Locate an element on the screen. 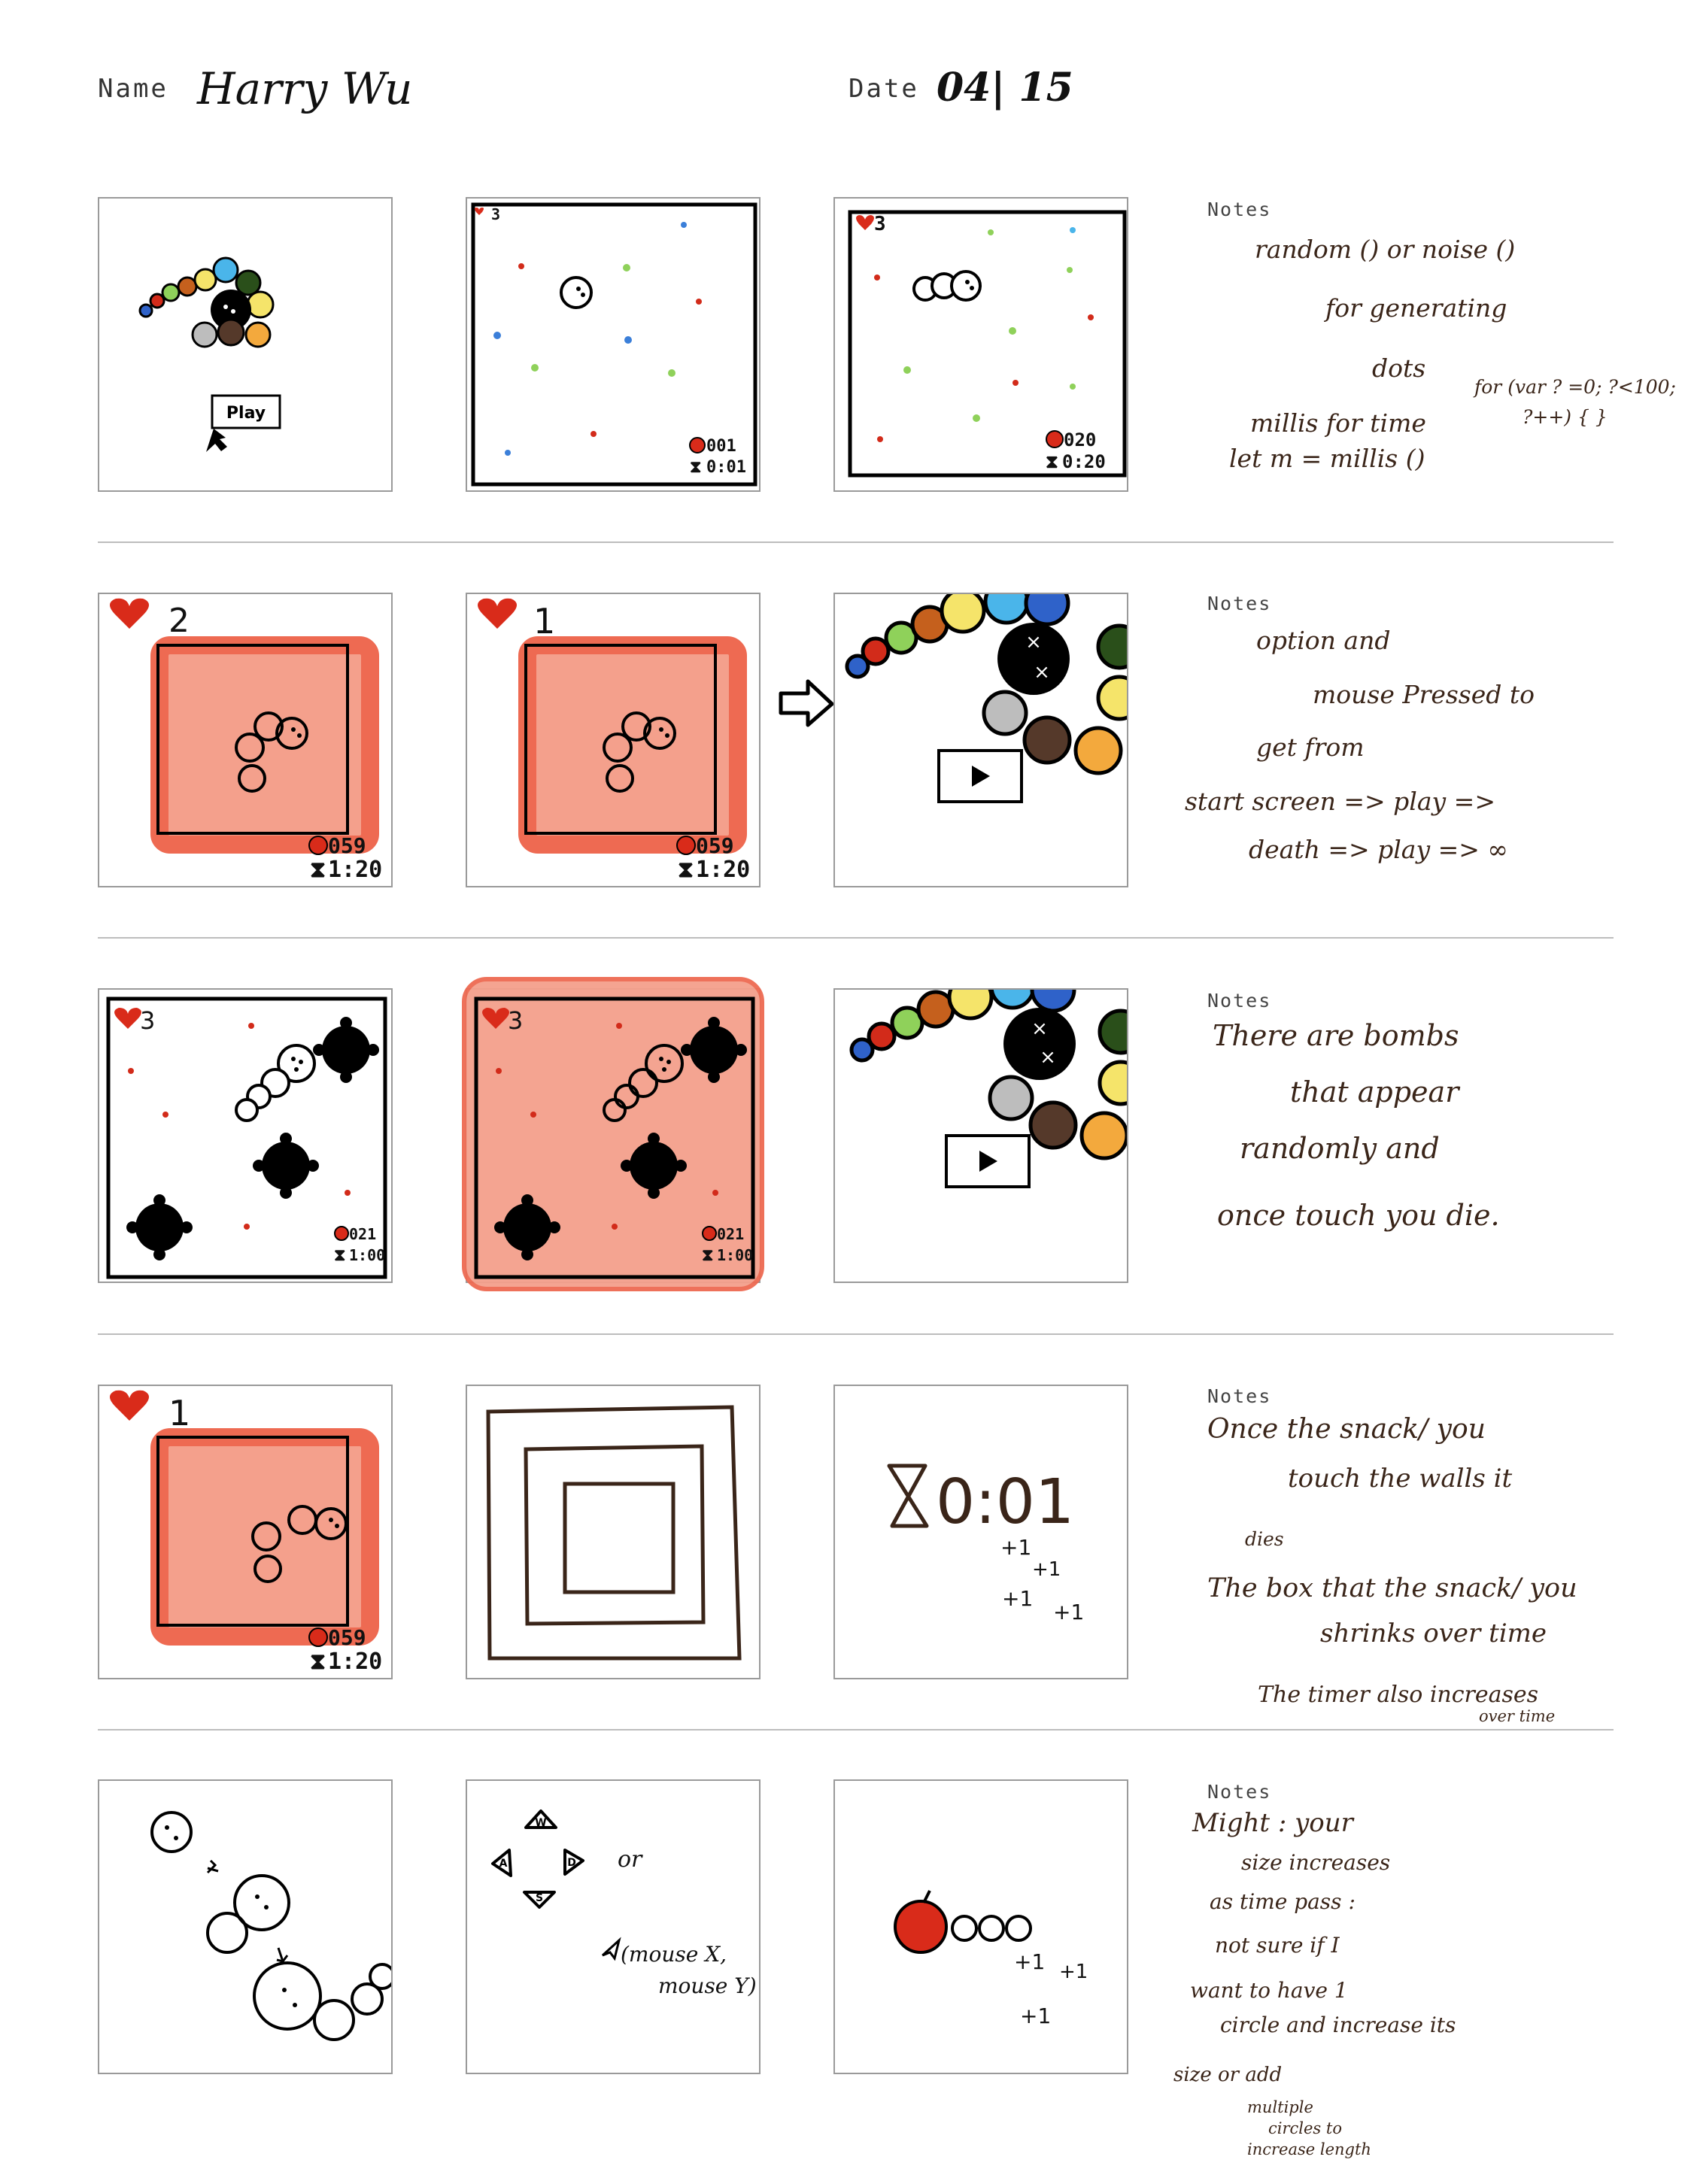  frame-wall-hit: 1 059 ⧗ 1:20 is located at coordinates (245, 1532).